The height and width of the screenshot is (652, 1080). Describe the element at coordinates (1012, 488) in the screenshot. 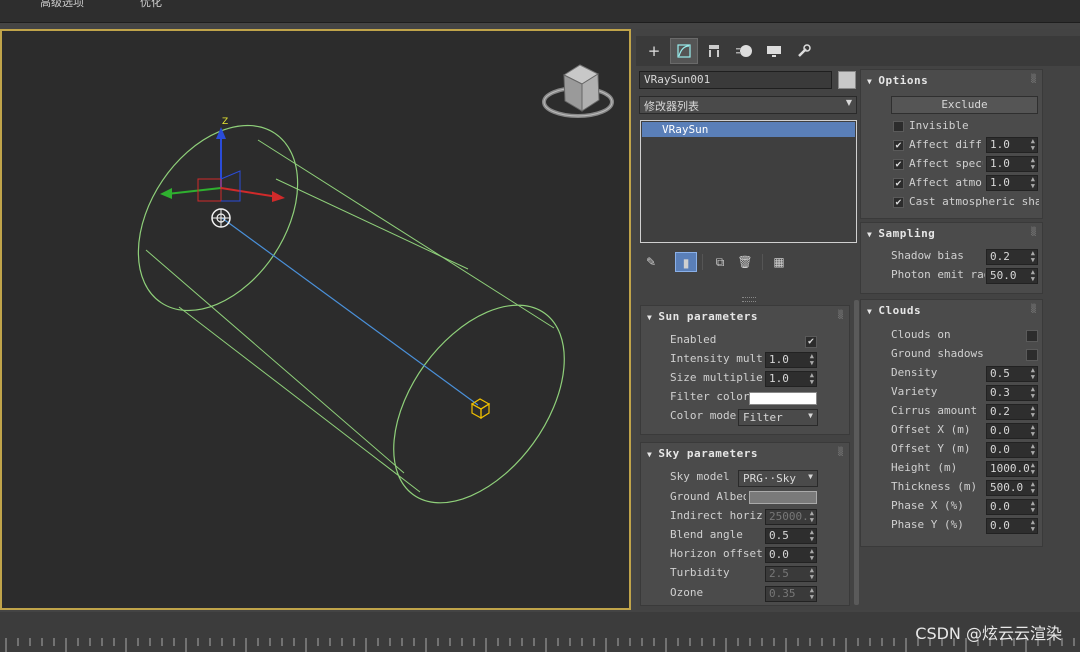

I see `thickness-spinner: 500.0 ▲ ▼` at that location.